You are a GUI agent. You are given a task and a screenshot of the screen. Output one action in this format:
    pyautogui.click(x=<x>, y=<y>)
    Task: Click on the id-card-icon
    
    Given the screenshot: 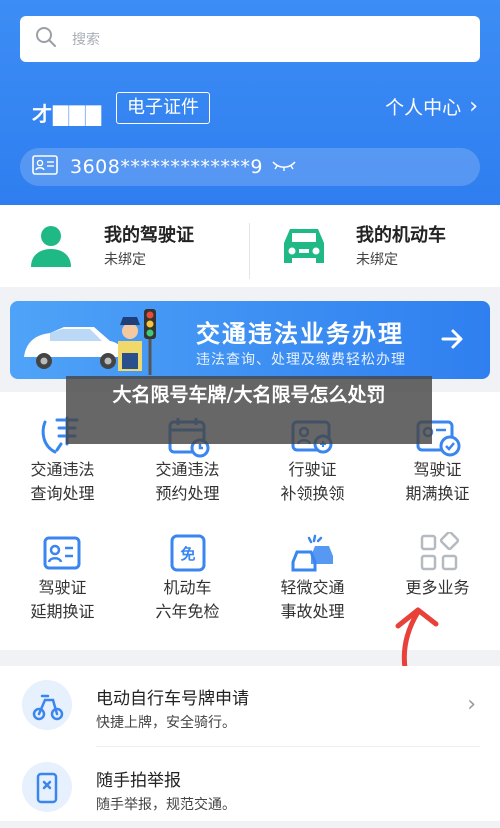 What is the action you would take?
    pyautogui.click(x=45, y=167)
    